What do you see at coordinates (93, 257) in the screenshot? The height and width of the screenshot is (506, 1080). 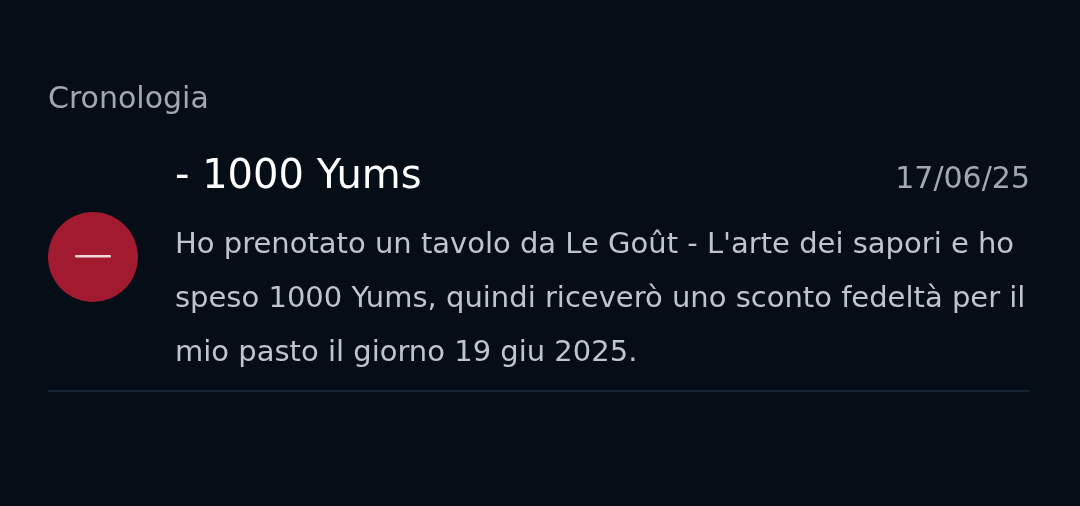 I see `minus-icon` at bounding box center [93, 257].